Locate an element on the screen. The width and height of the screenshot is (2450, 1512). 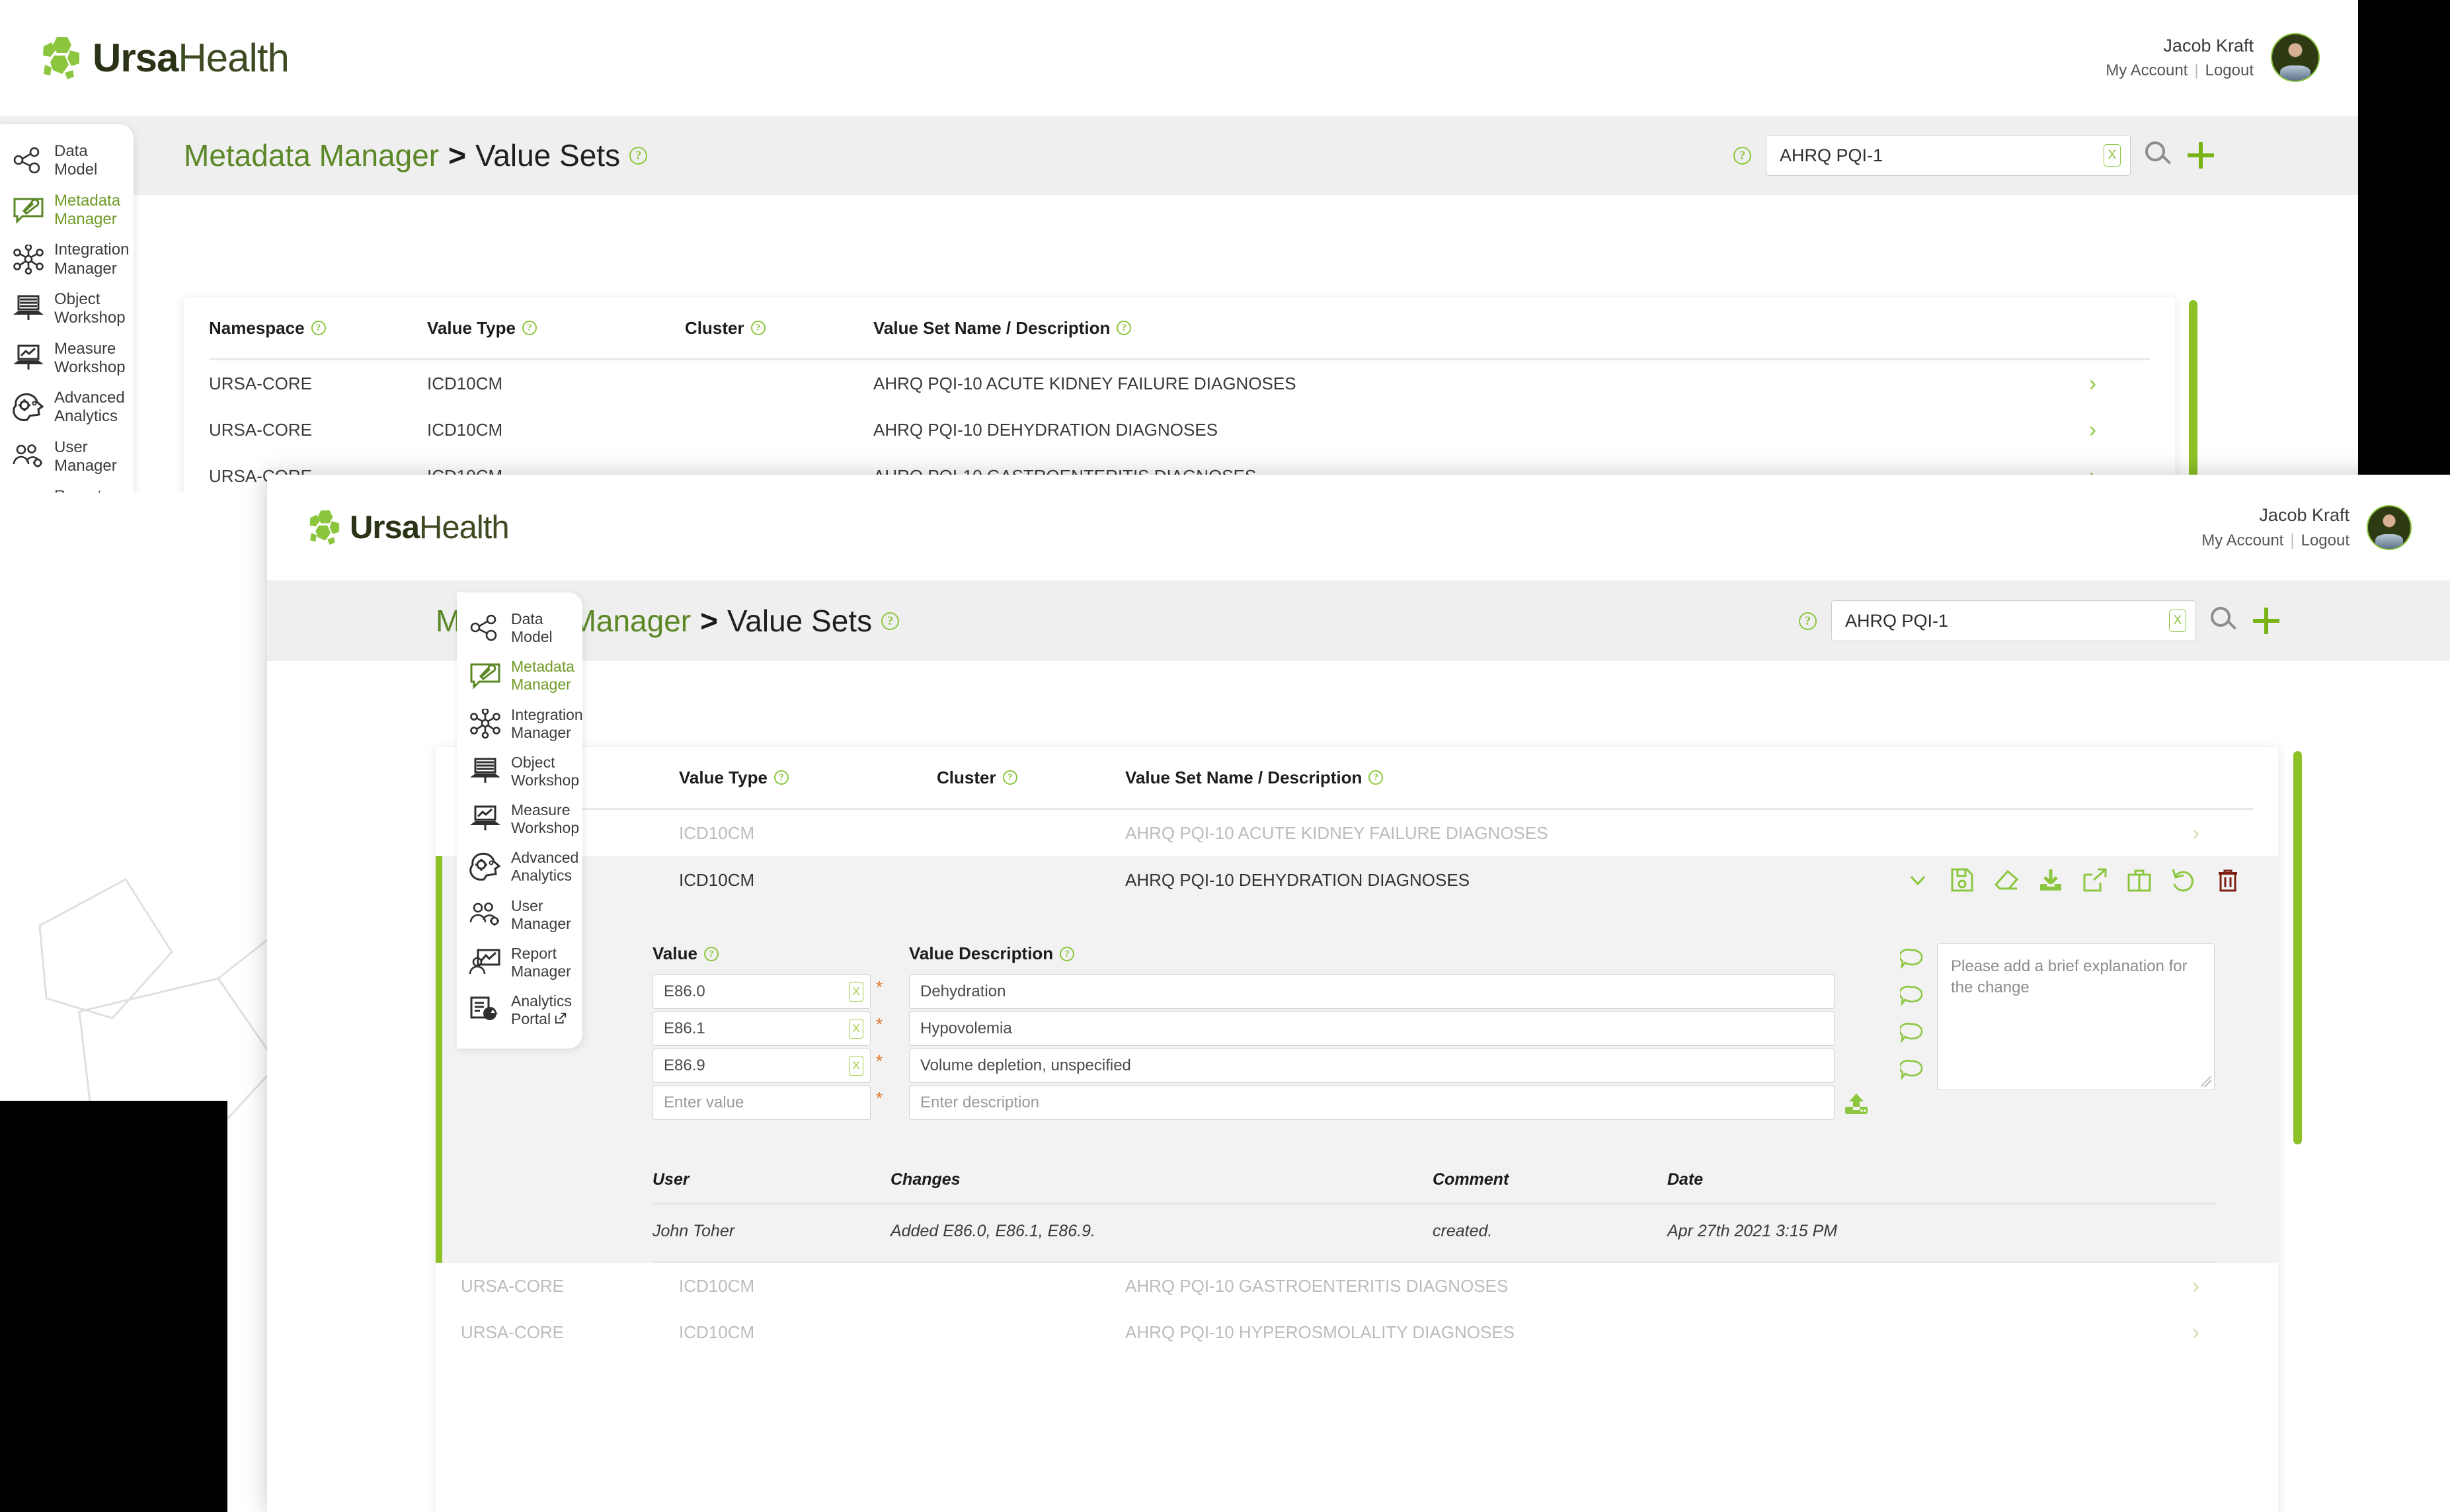
upload-icon is located at coordinates (1856, 1104).